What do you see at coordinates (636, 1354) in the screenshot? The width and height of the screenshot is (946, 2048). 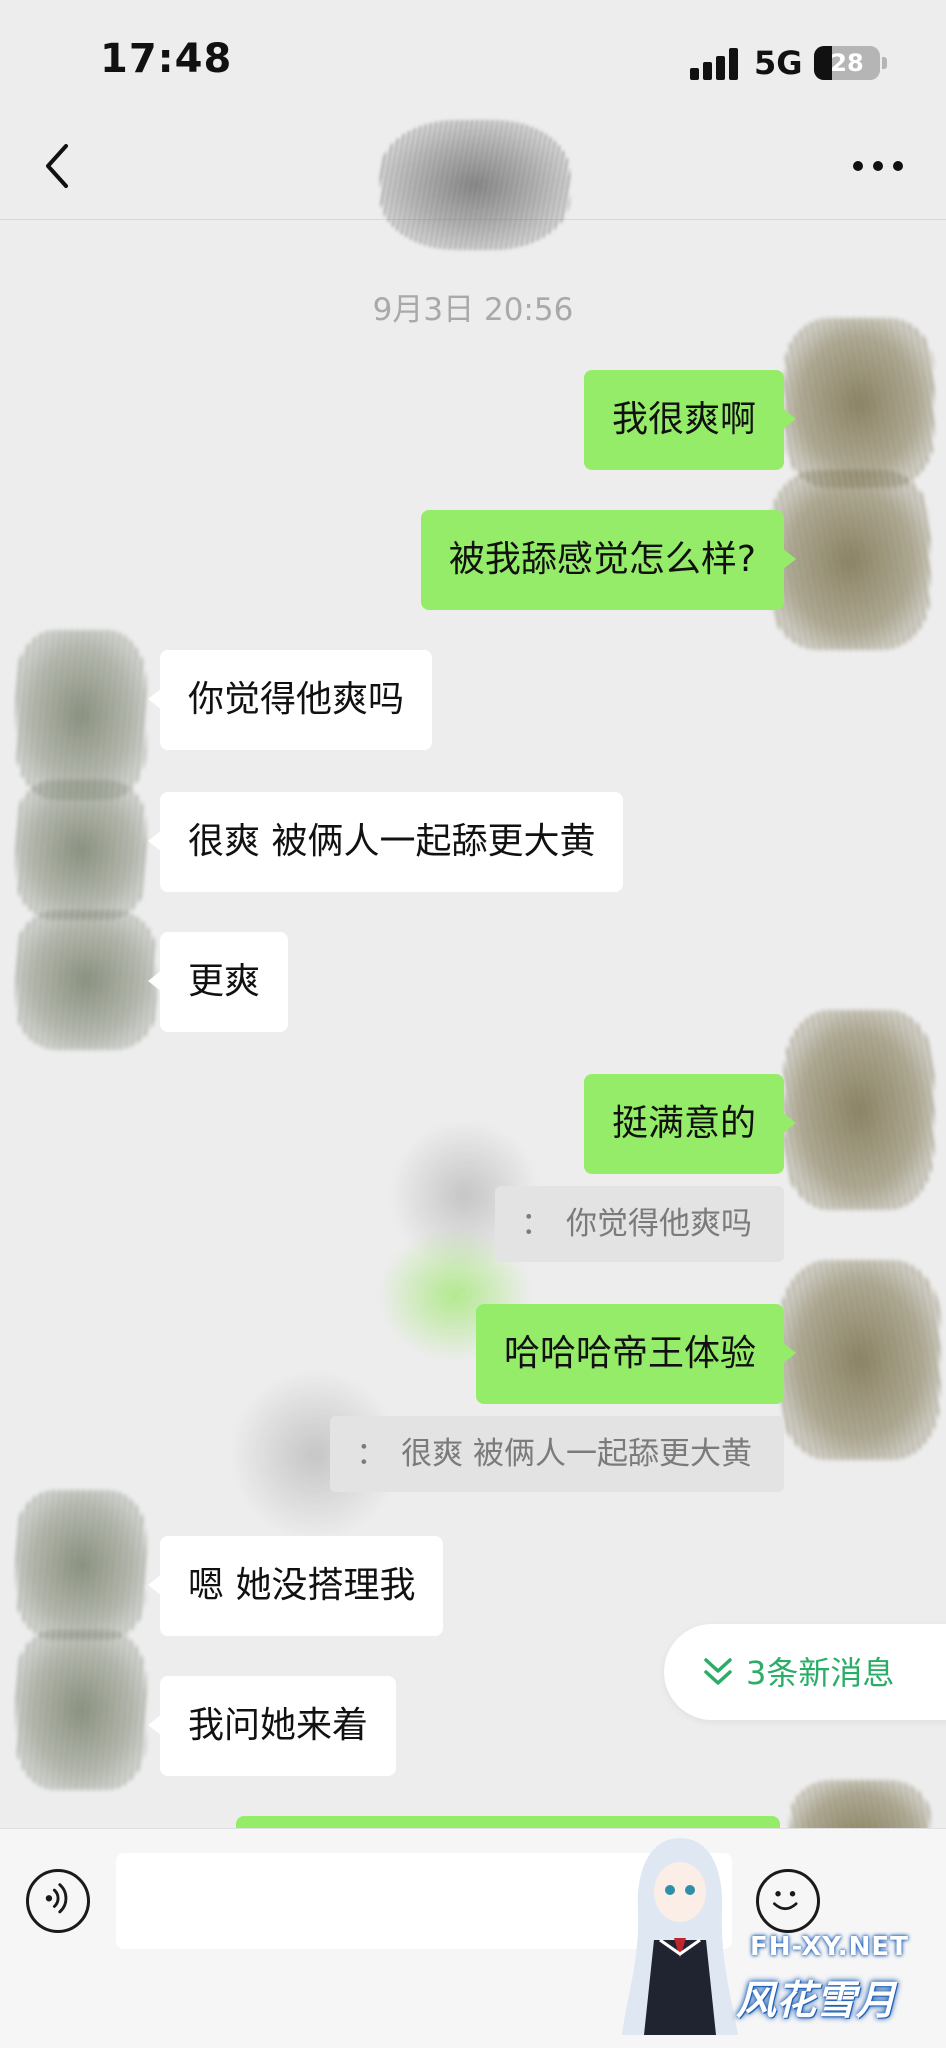 I see `message-bubble-outgoing: 哈哈哈帝王体验` at bounding box center [636, 1354].